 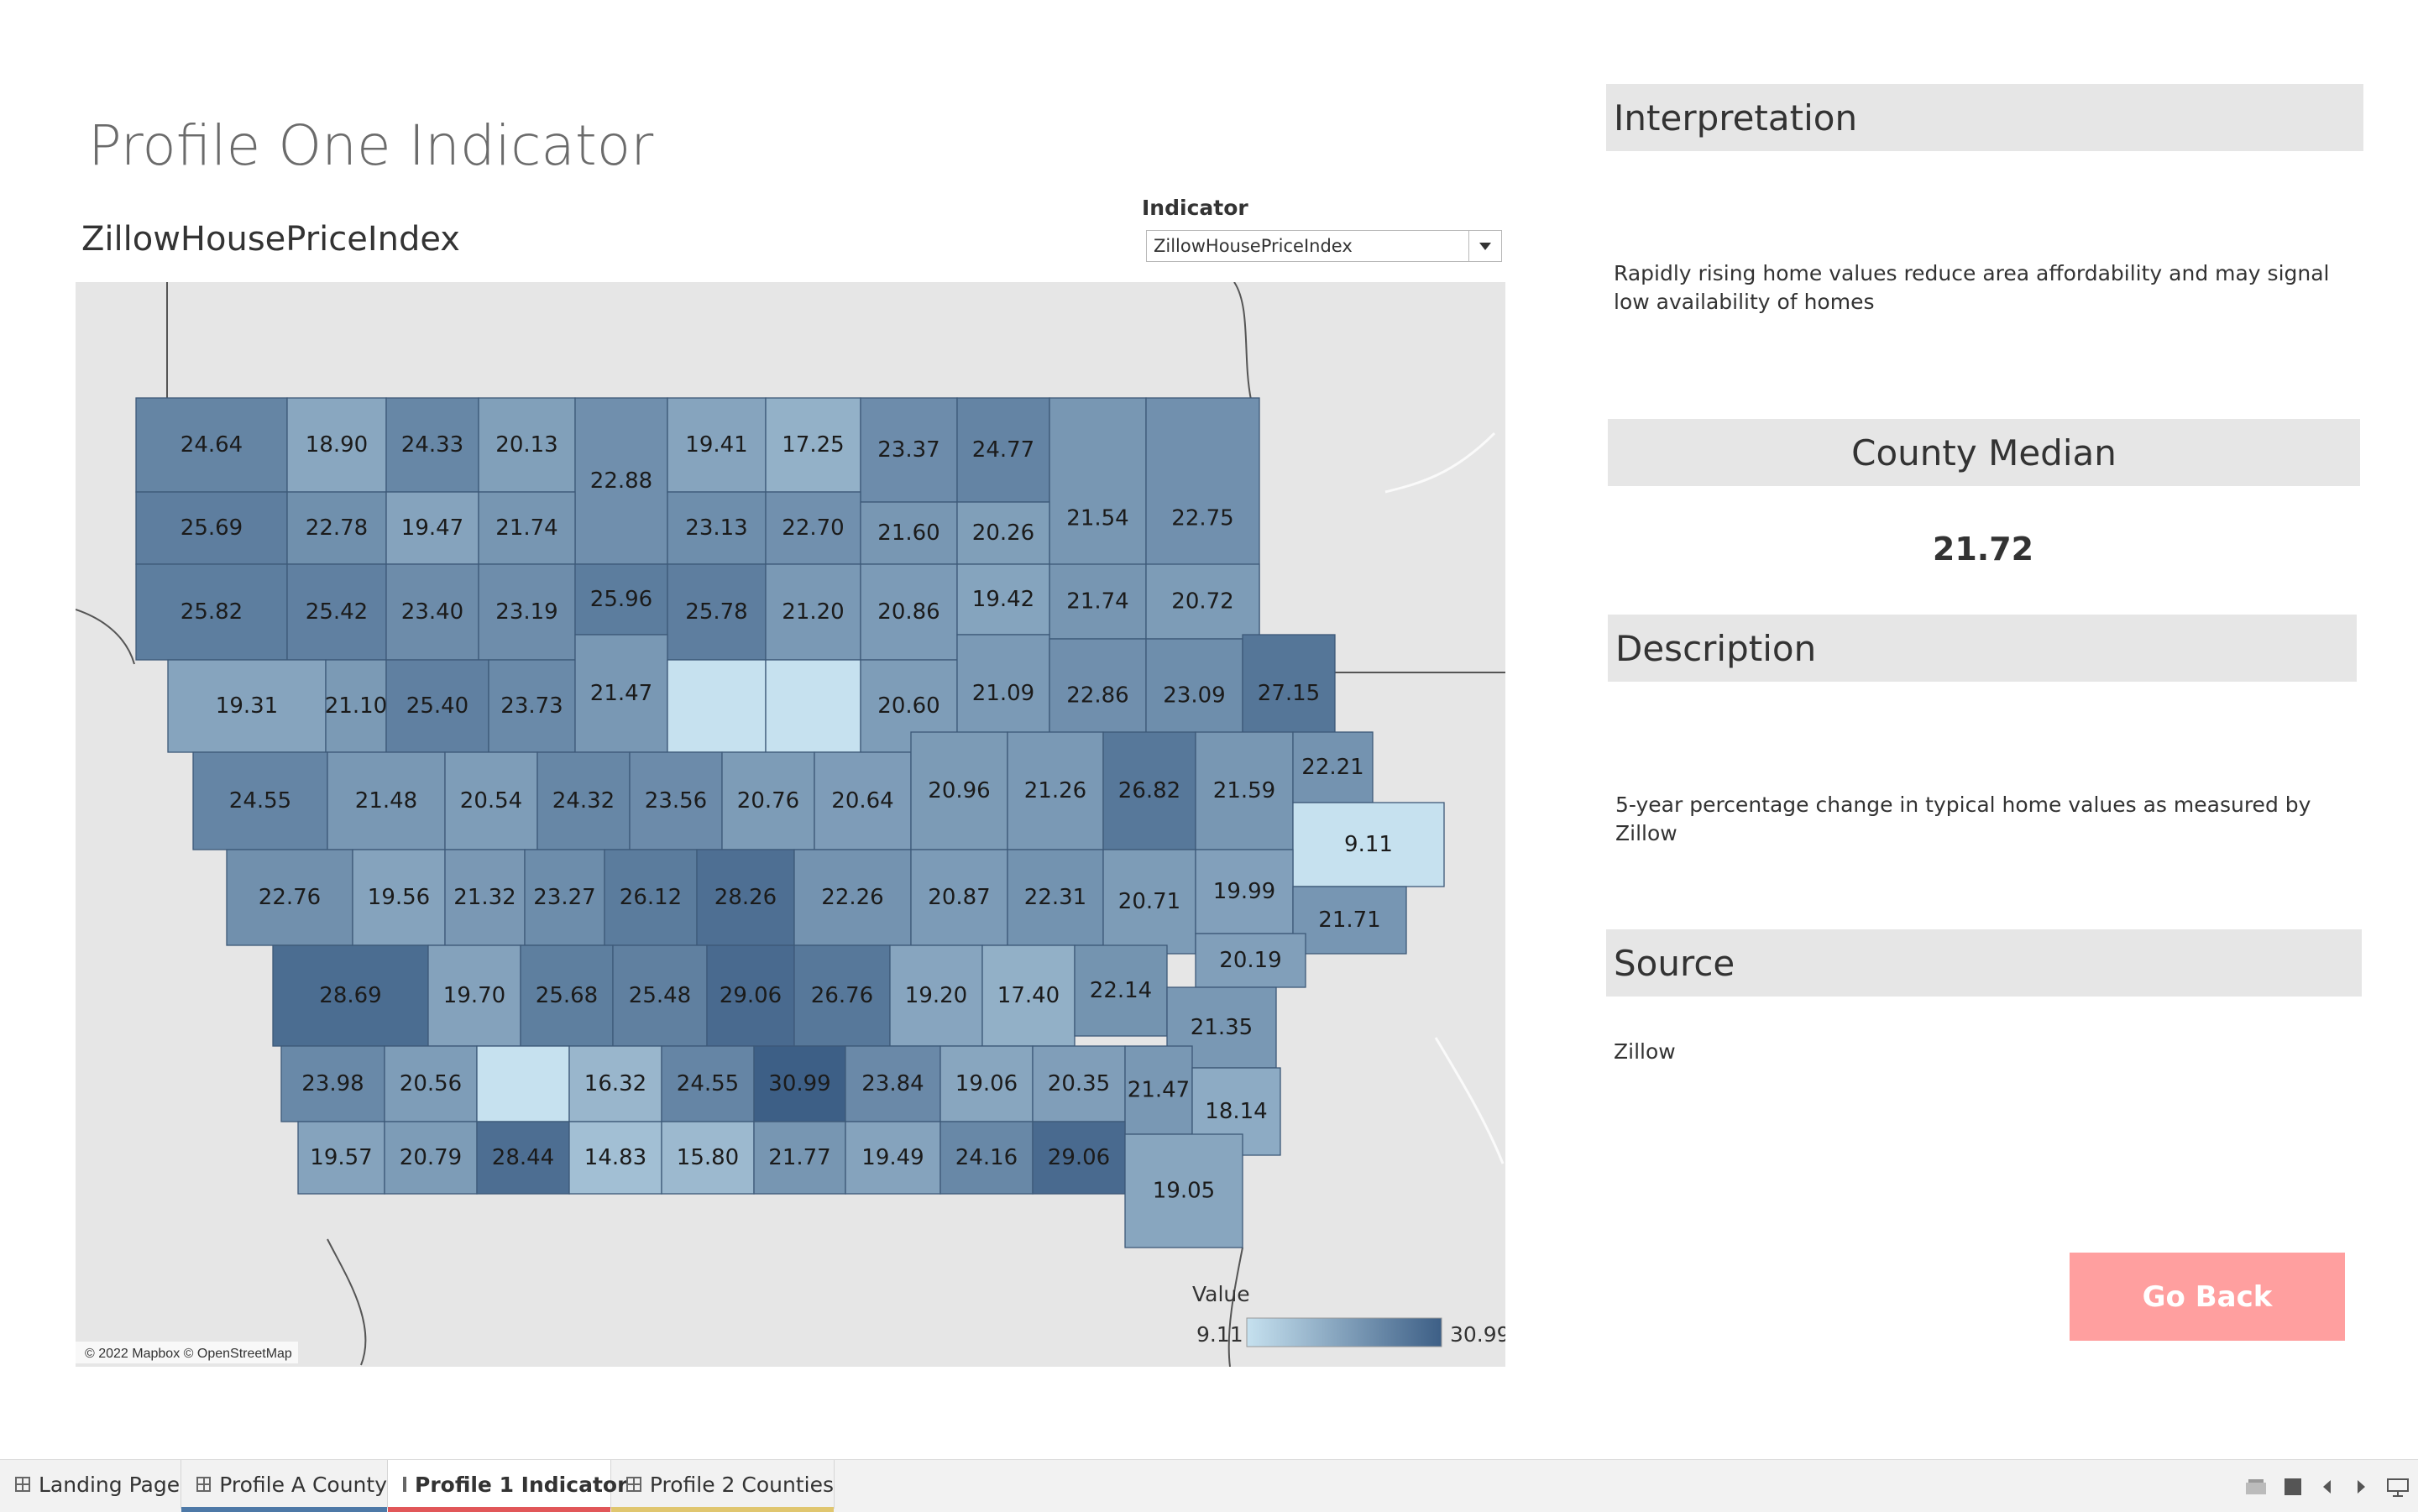 What do you see at coordinates (723, 1486) in the screenshot?
I see `tab-profile-2-counties: Profile 2 Counties` at bounding box center [723, 1486].